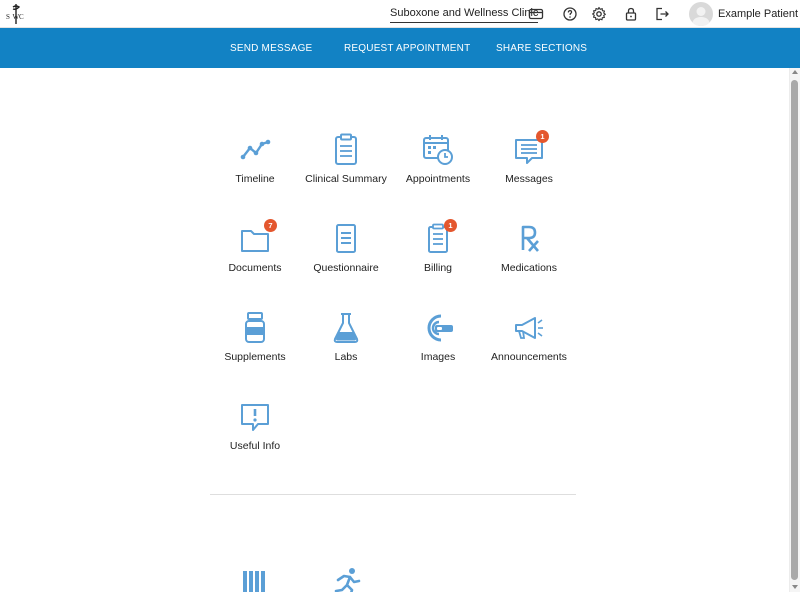 The height and width of the screenshot is (592, 800). I want to click on tile-label: Useful Info, so click(255, 446).